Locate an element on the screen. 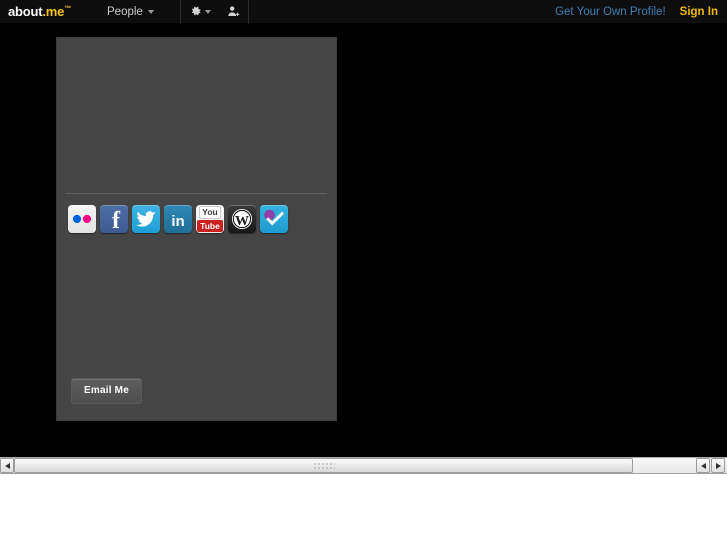 The height and width of the screenshot is (545, 727). tools-group is located at coordinates (214, 12).